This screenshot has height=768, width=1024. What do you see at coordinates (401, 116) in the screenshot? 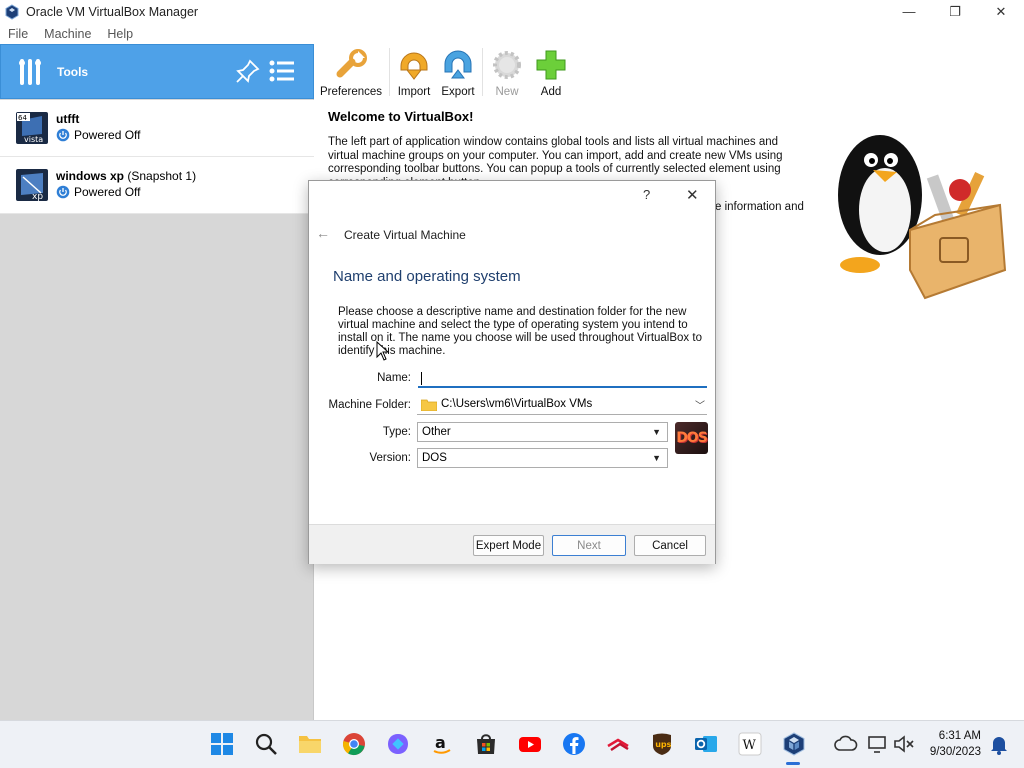
I see `welcome-title: Welcome to VirtualBox!` at bounding box center [401, 116].